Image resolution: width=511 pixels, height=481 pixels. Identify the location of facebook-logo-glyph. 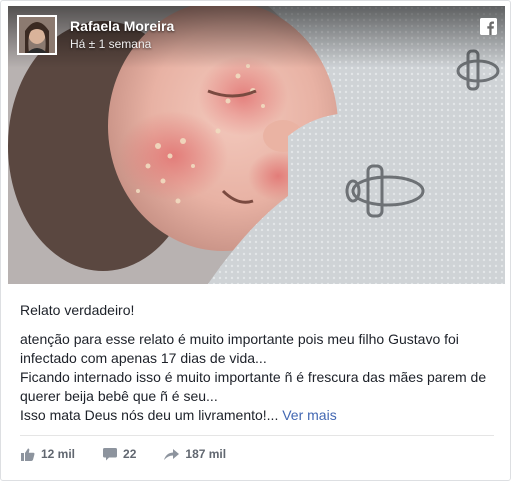
(488, 26).